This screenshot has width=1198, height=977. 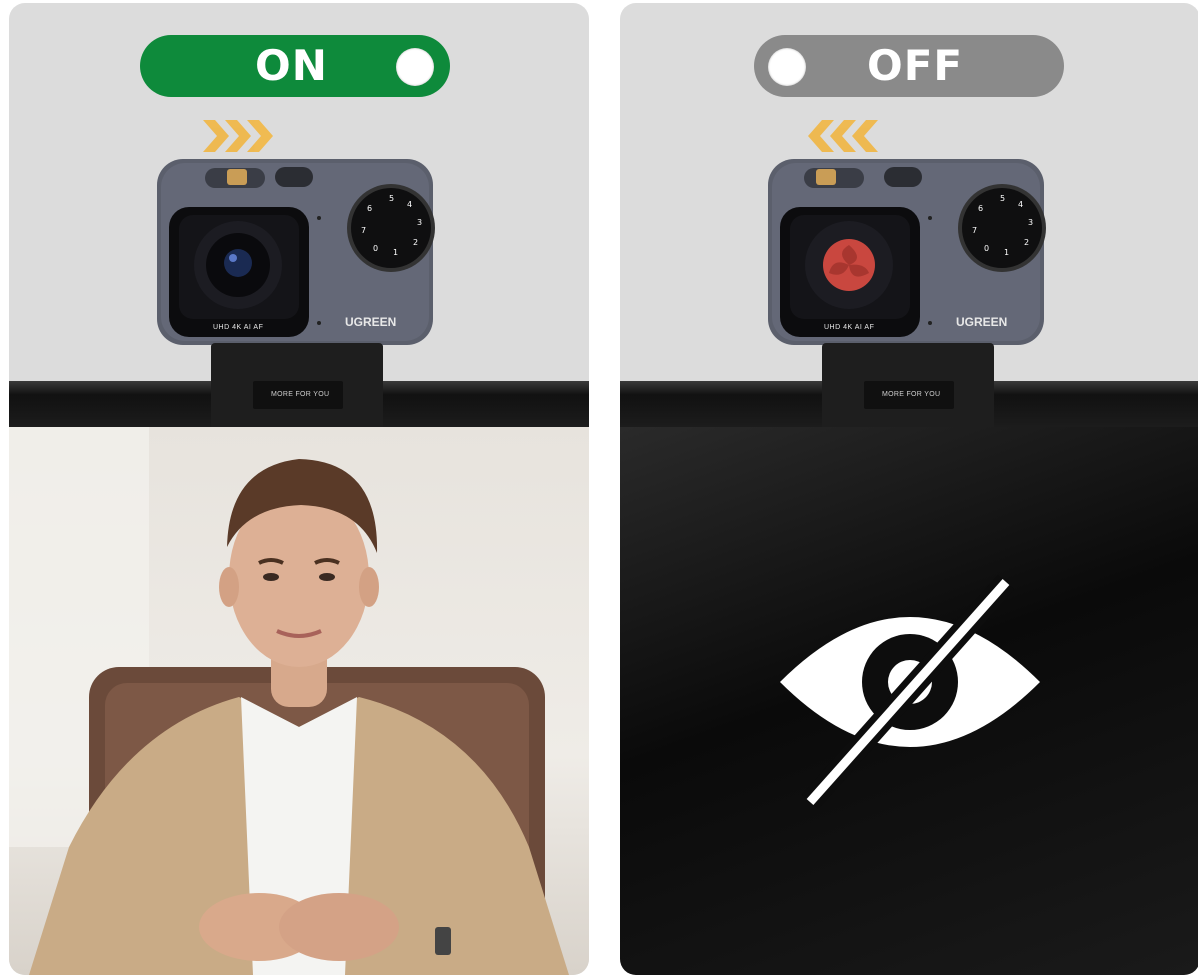 I want to click on on-label: ON, so click(x=291, y=65).